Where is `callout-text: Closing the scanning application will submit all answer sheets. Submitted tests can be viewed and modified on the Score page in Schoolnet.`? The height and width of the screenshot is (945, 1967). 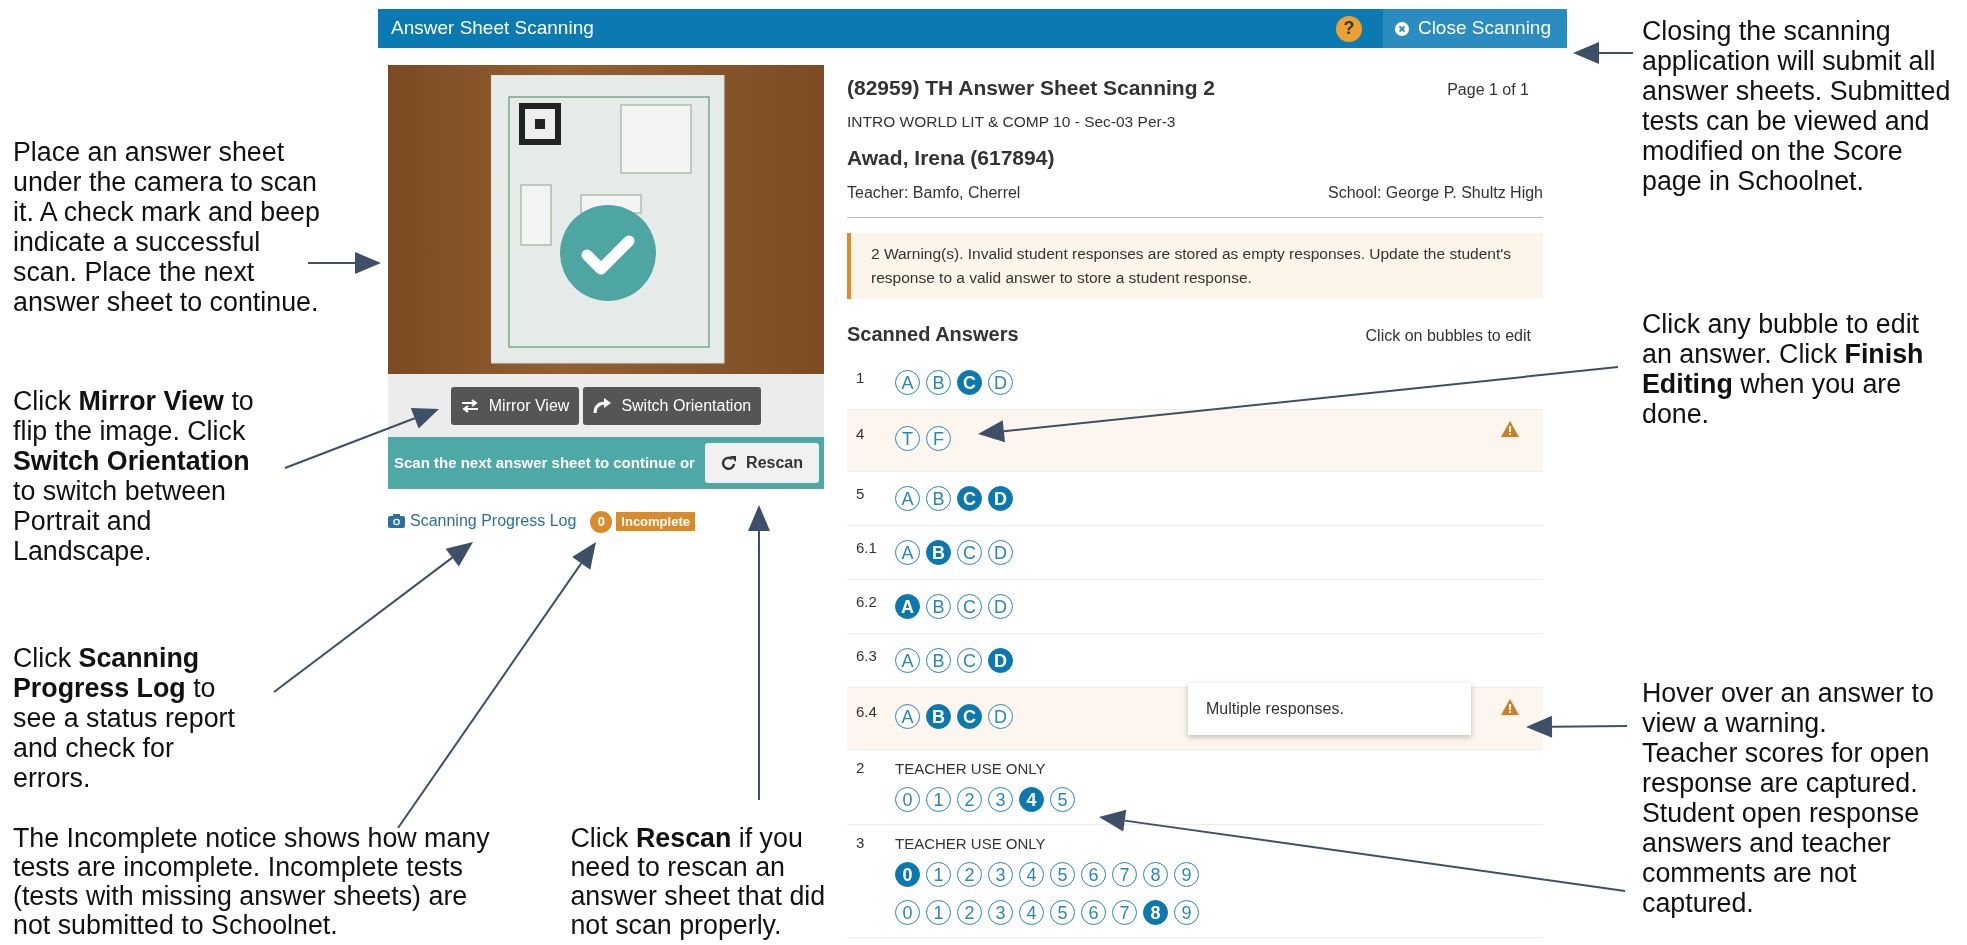
callout-text: Closing the scanning application will submit all answer sheets. Submitted tests can be viewed and modified on the Score page in Schoolnet. is located at coordinates (1797, 106).